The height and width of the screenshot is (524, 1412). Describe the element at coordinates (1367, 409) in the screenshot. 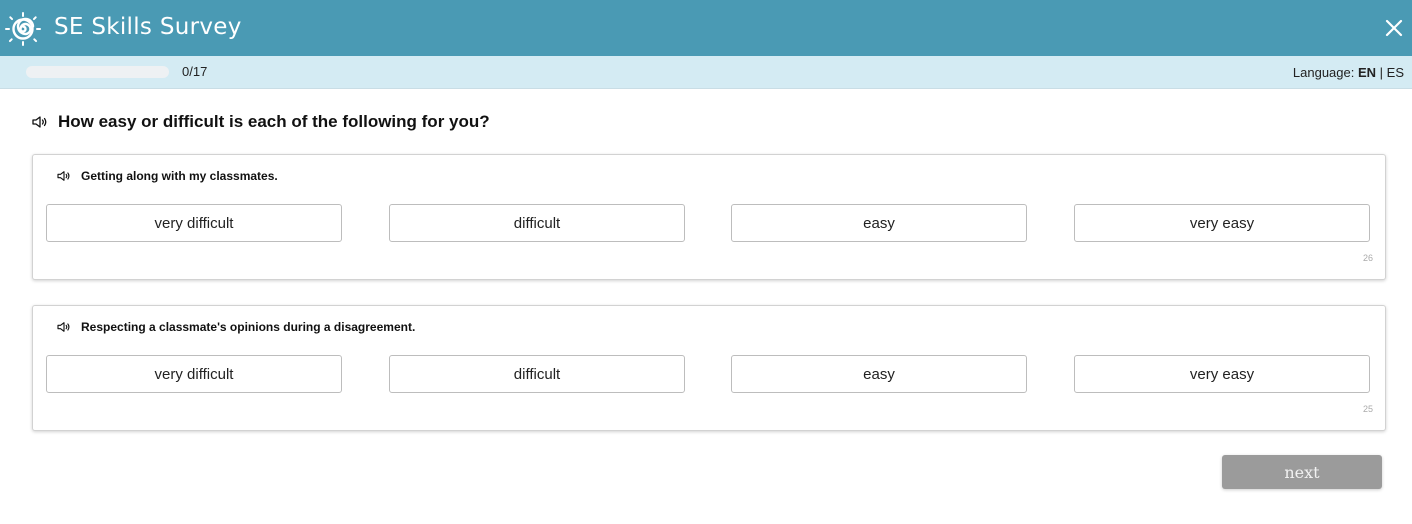

I see `item-id: 25` at that location.